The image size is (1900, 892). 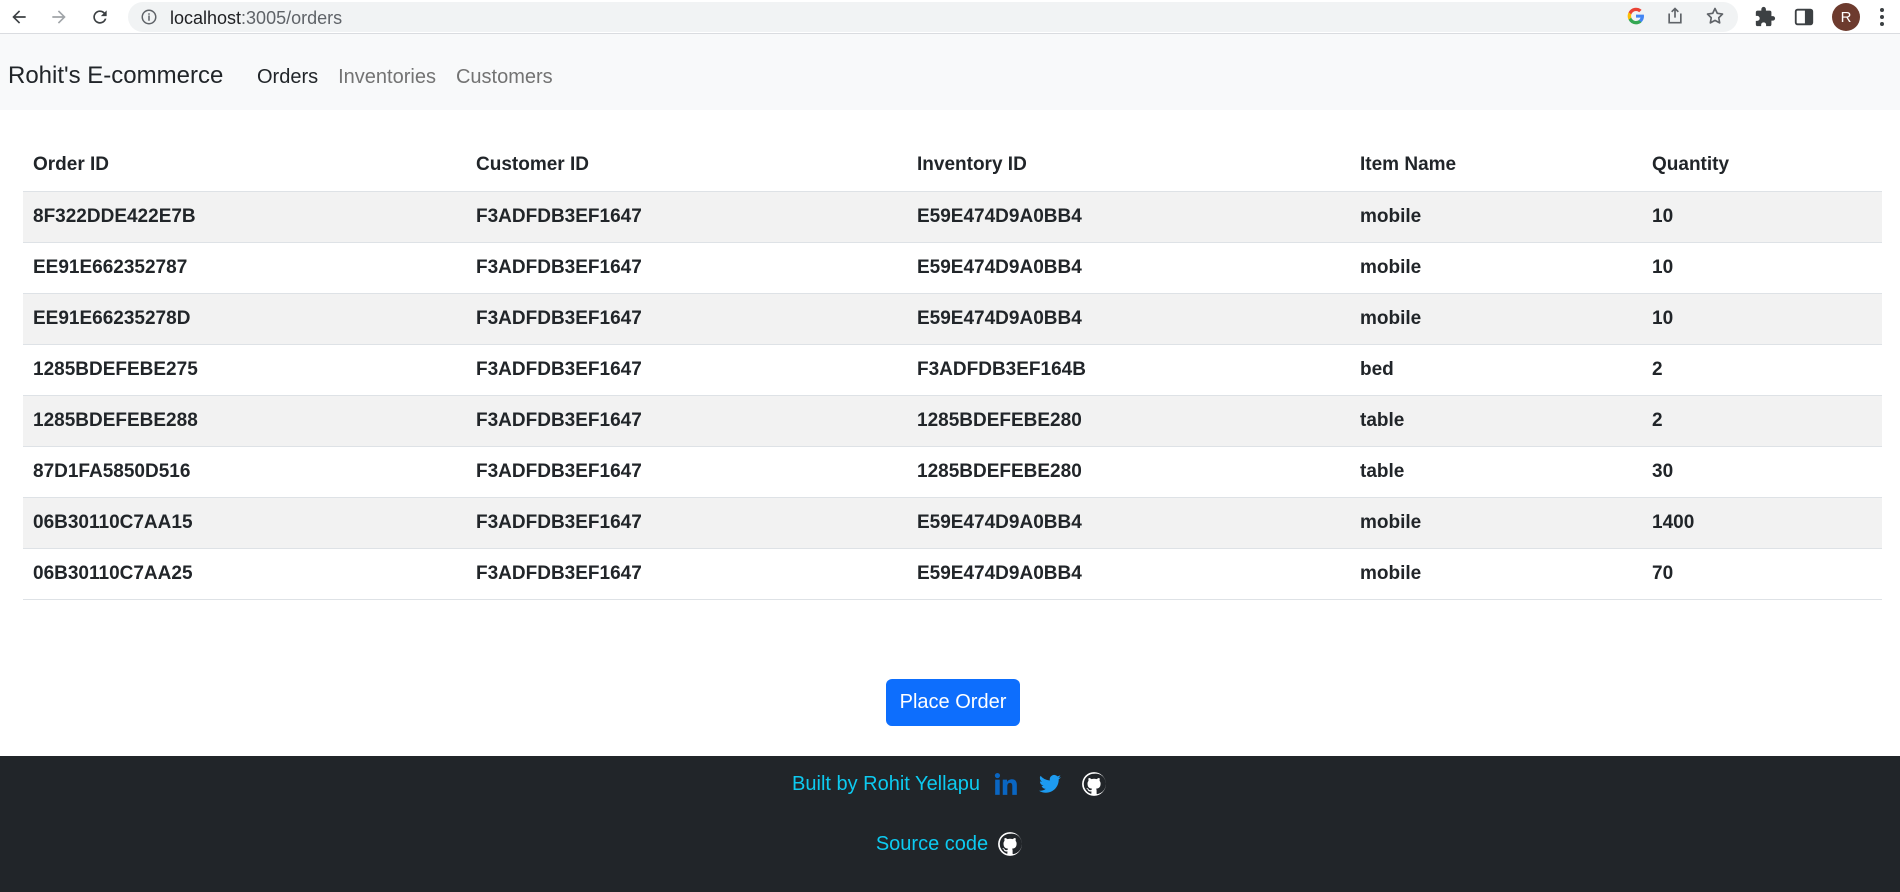 What do you see at coordinates (244, 523) in the screenshot?
I see `cell-order-id: 06B30110C7AA15` at bounding box center [244, 523].